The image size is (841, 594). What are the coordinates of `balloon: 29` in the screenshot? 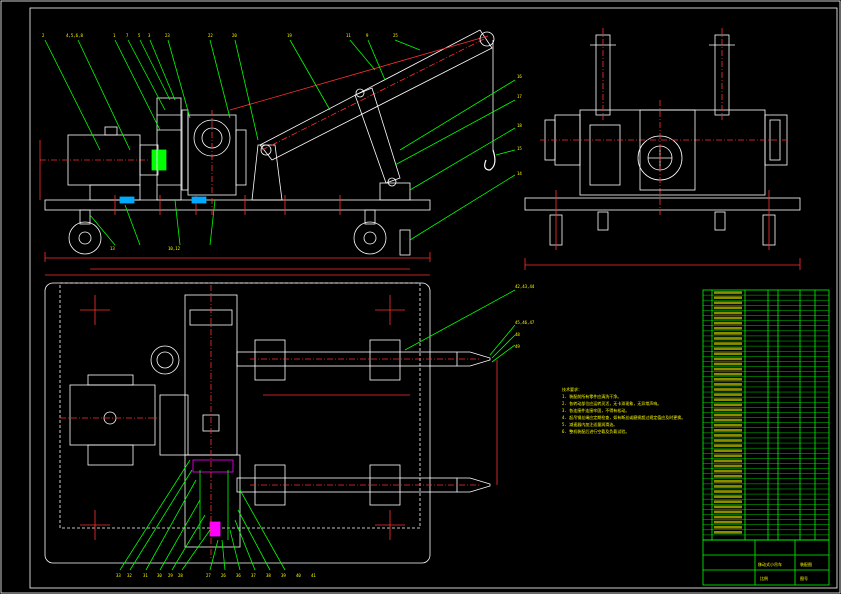 It's located at (170, 575).